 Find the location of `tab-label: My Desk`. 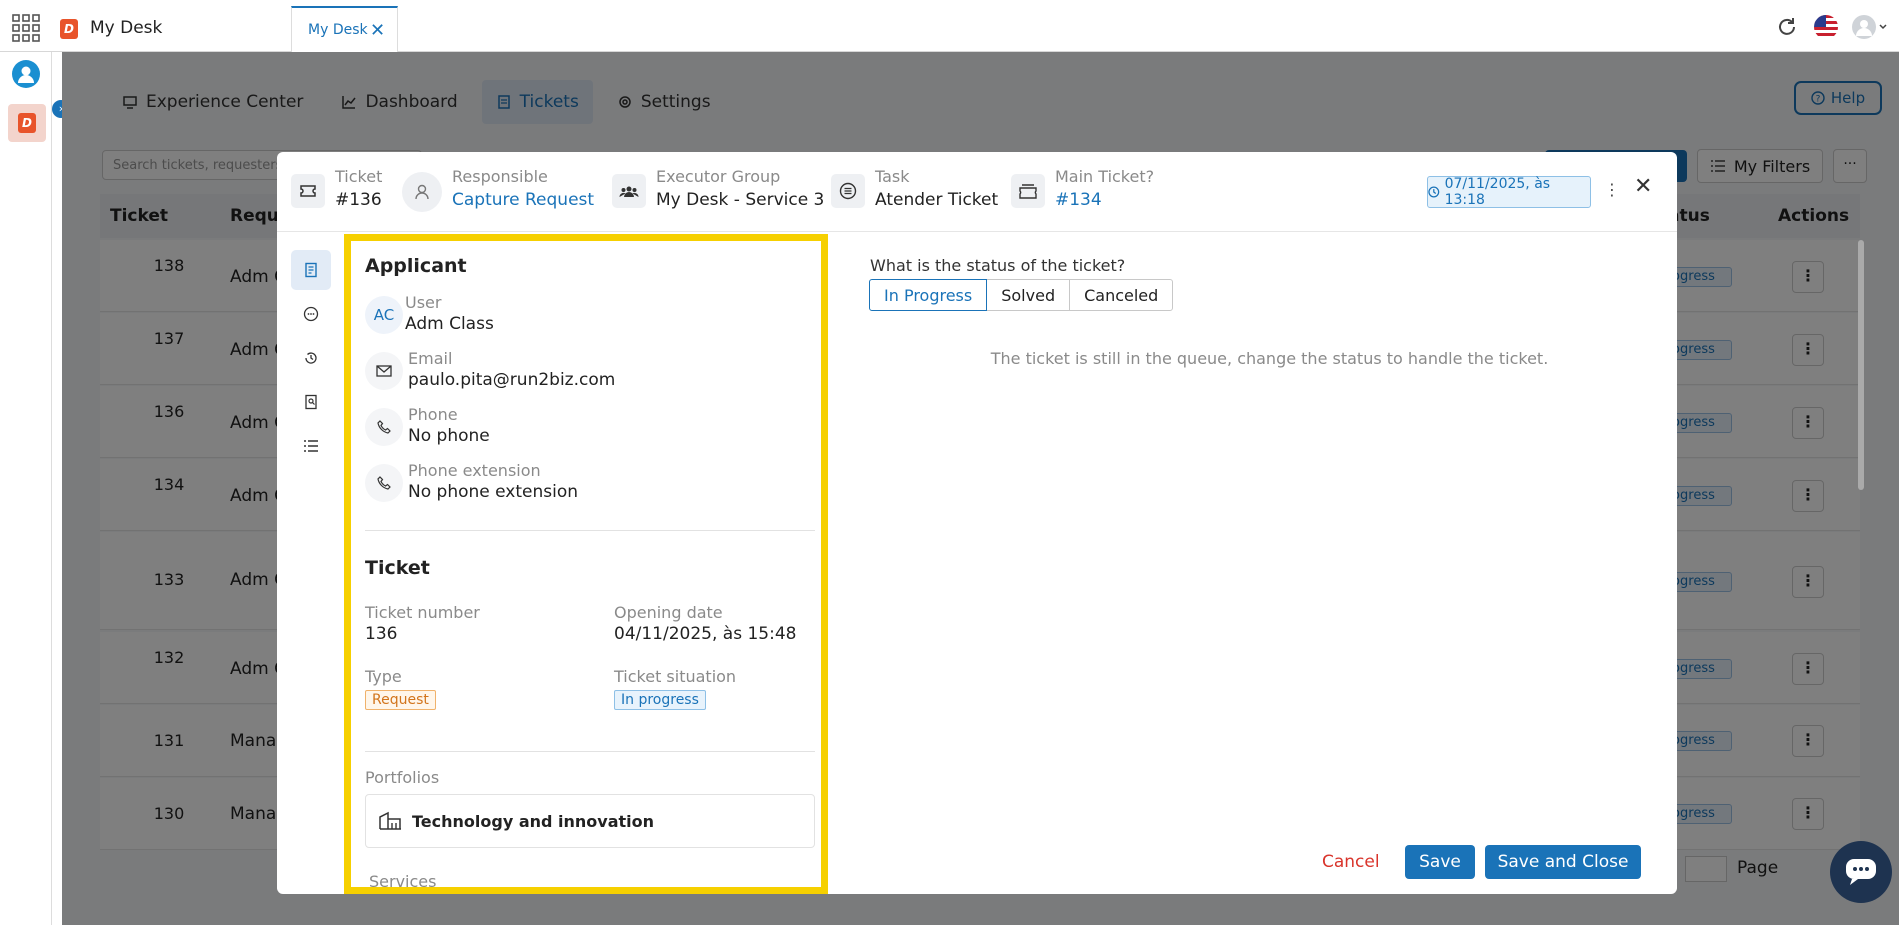

tab-label: My Desk is located at coordinates (338, 30).